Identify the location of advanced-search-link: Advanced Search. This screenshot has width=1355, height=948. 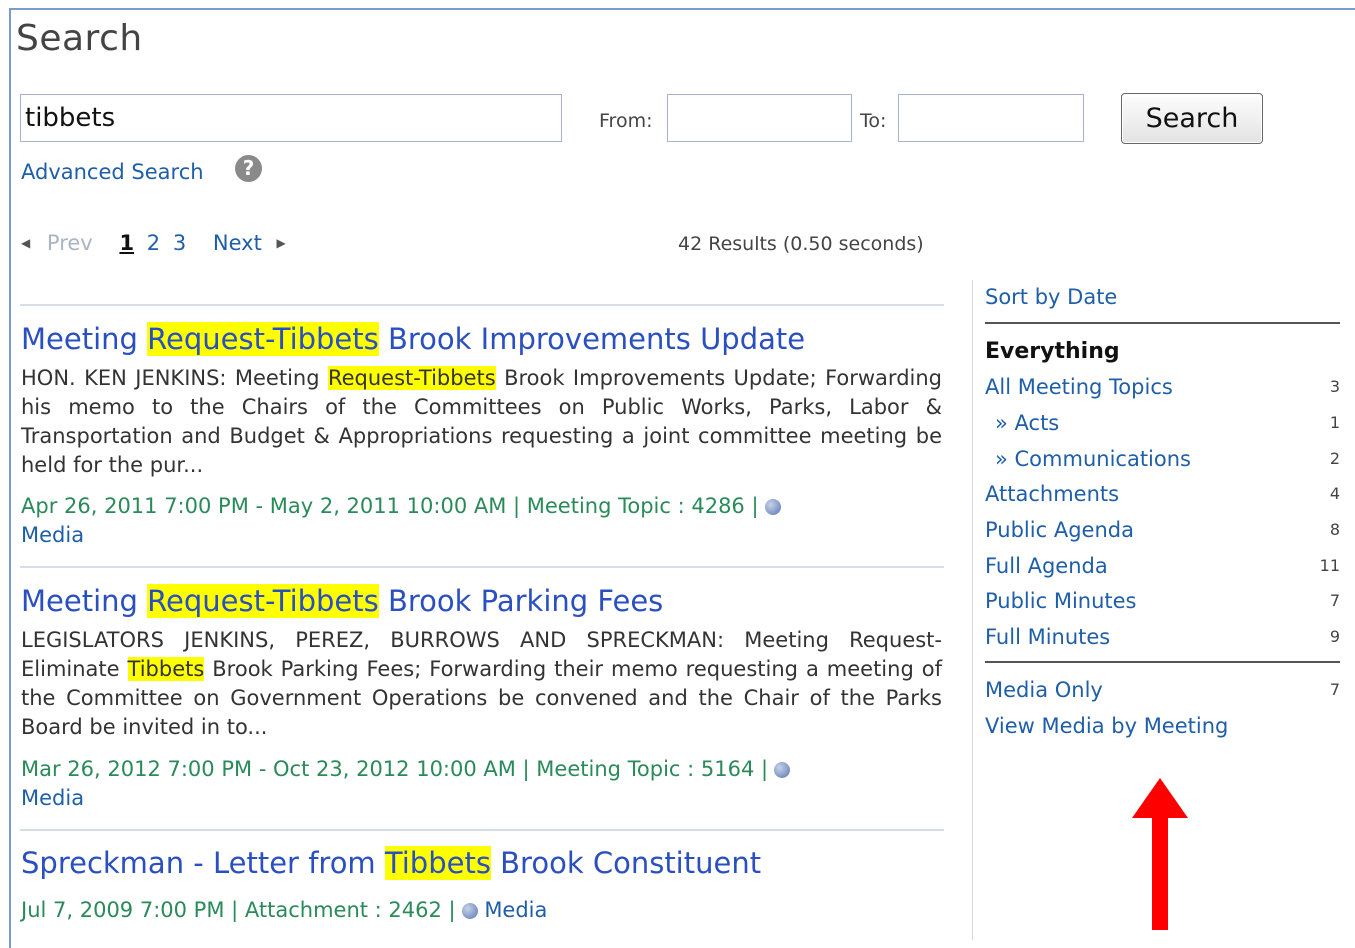
(112, 172).